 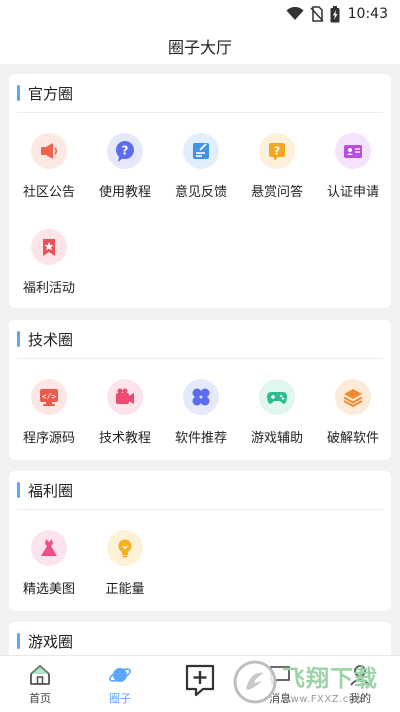 I want to click on grid-item-game-assist: 游戏辅助, so click(x=277, y=419).